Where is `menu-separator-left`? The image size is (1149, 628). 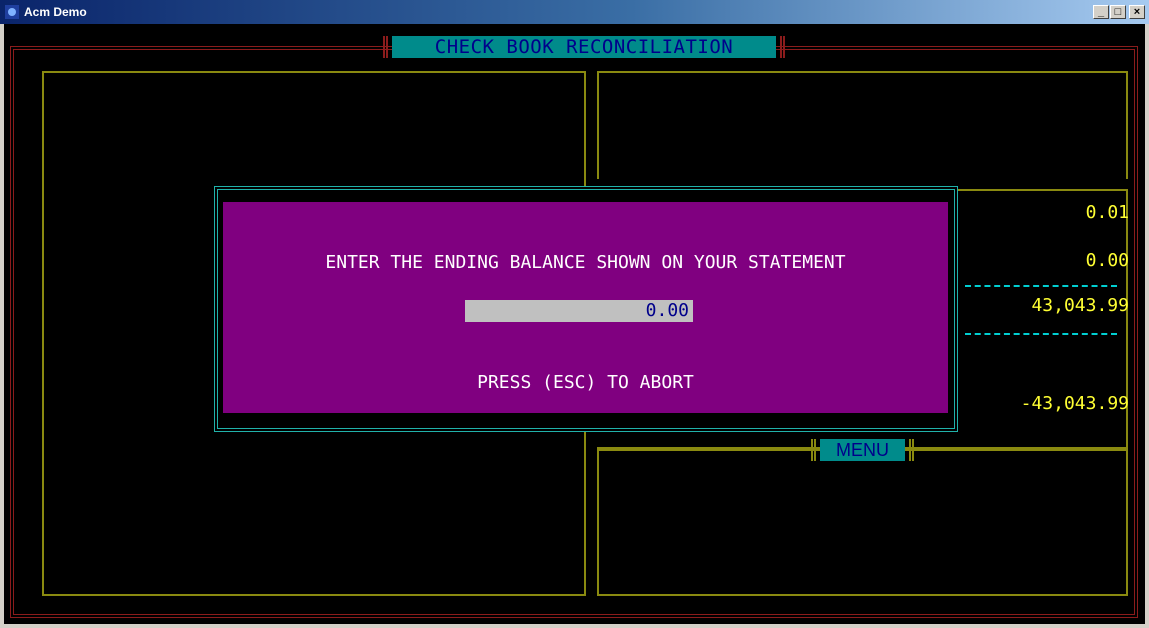 menu-separator-left is located at coordinates (813, 450).